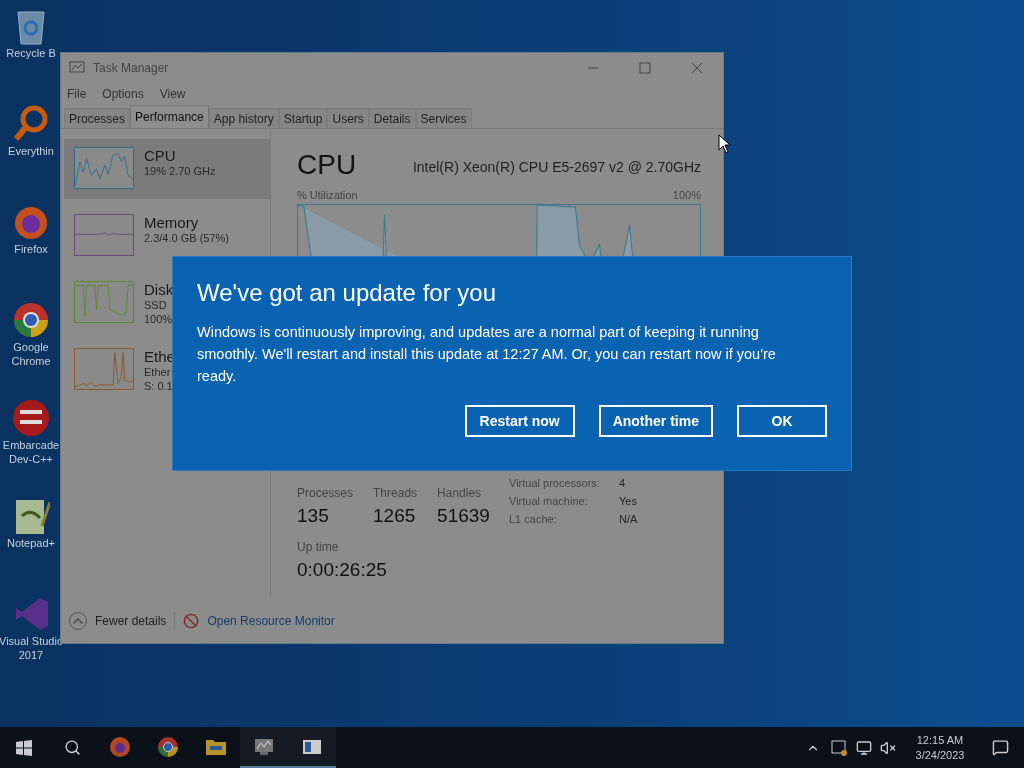  What do you see at coordinates (327, 195) in the screenshot?
I see `graph-label: % Utilization` at bounding box center [327, 195].